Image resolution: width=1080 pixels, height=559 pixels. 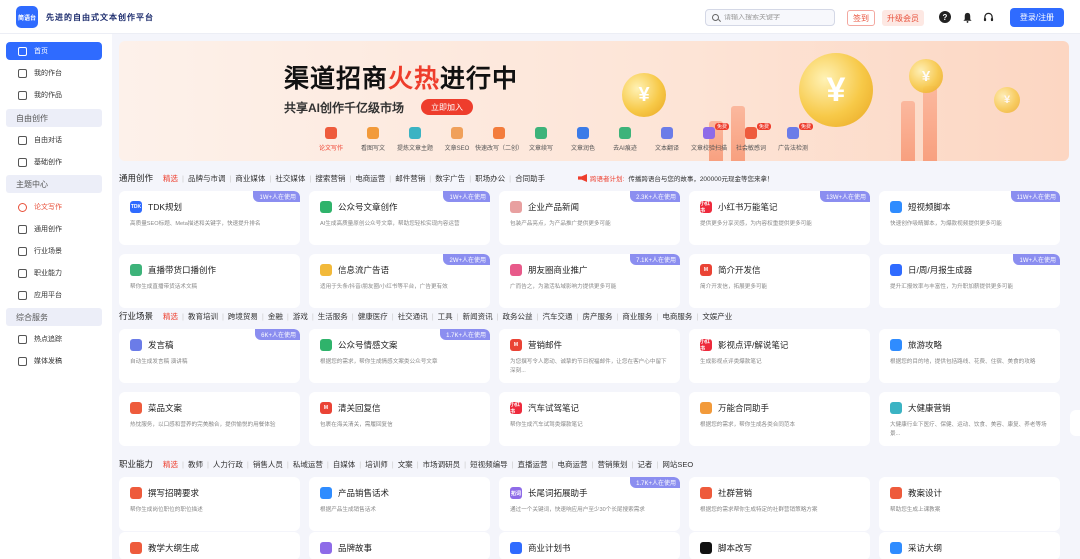 What do you see at coordinates (54, 361) in the screenshot?
I see `sidebar-item-media: 媒体发稿` at bounding box center [54, 361].